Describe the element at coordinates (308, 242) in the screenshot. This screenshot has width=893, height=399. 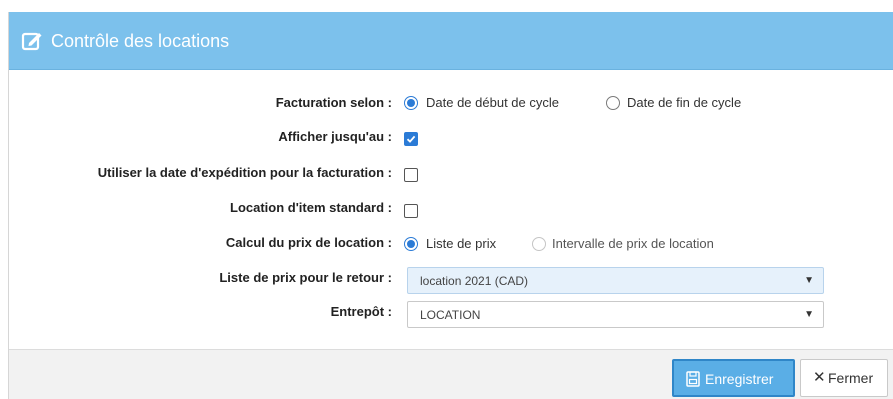
I see `price-calc-label: Calcul du prix de location :` at that location.